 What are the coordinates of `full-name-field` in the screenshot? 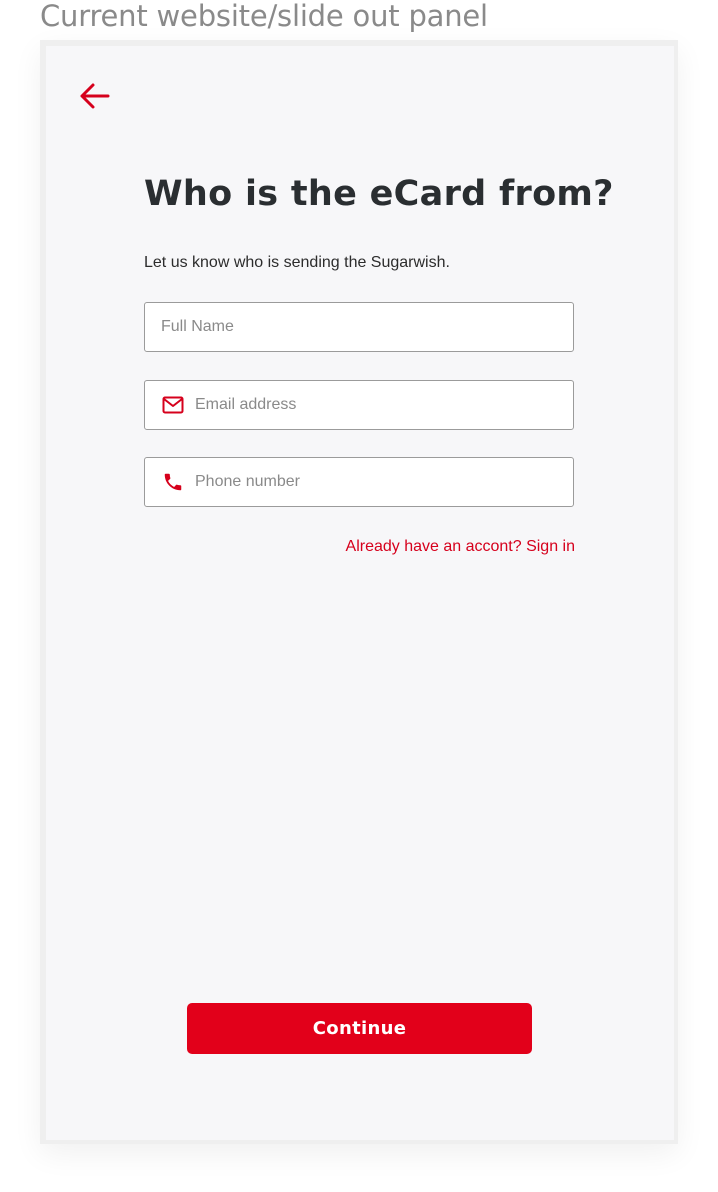 It's located at (359, 327).